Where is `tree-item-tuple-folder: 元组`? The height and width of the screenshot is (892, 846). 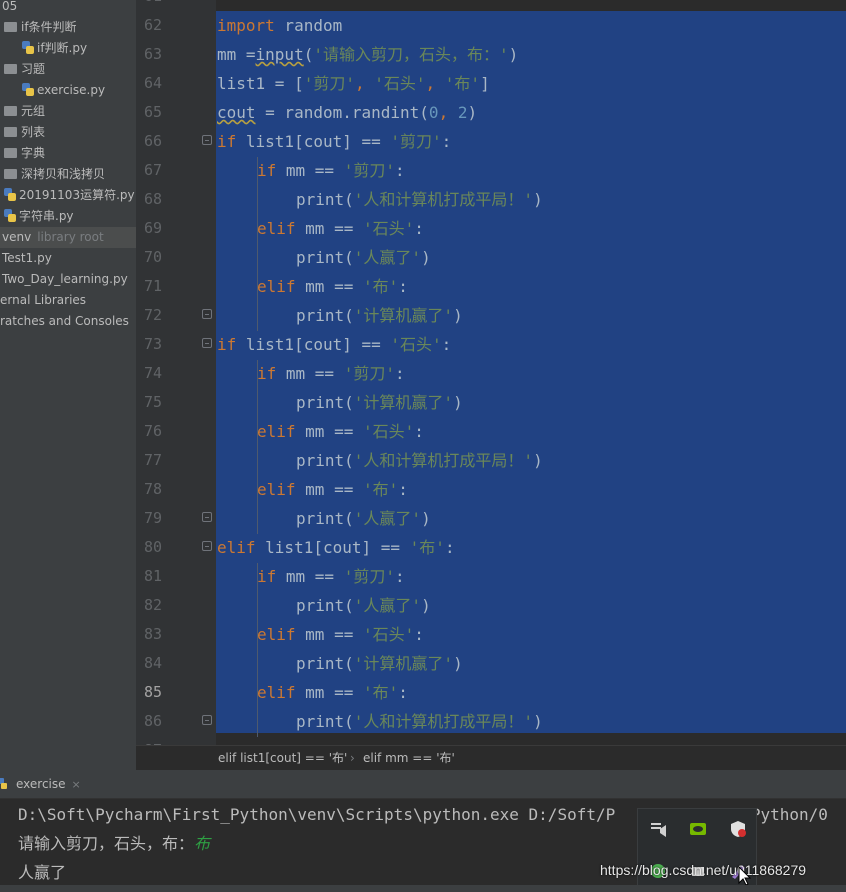
tree-item-tuple-folder: 元组 is located at coordinates (24, 111).